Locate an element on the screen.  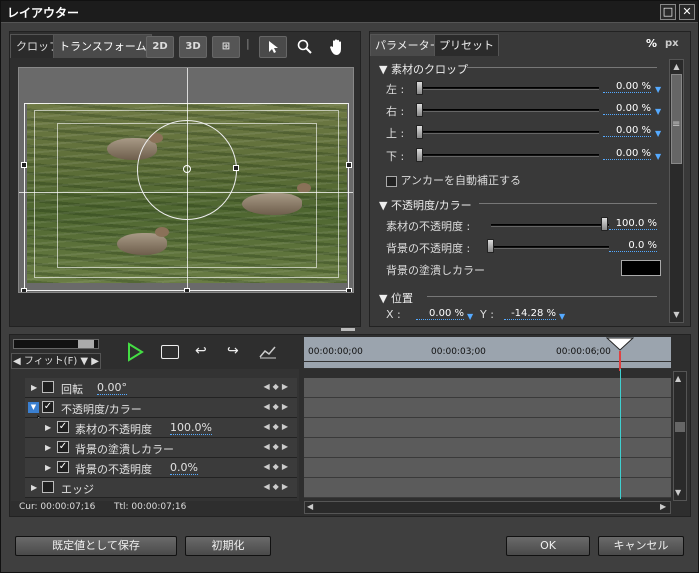
crop-bottom-slider is located at coordinates (509, 155).